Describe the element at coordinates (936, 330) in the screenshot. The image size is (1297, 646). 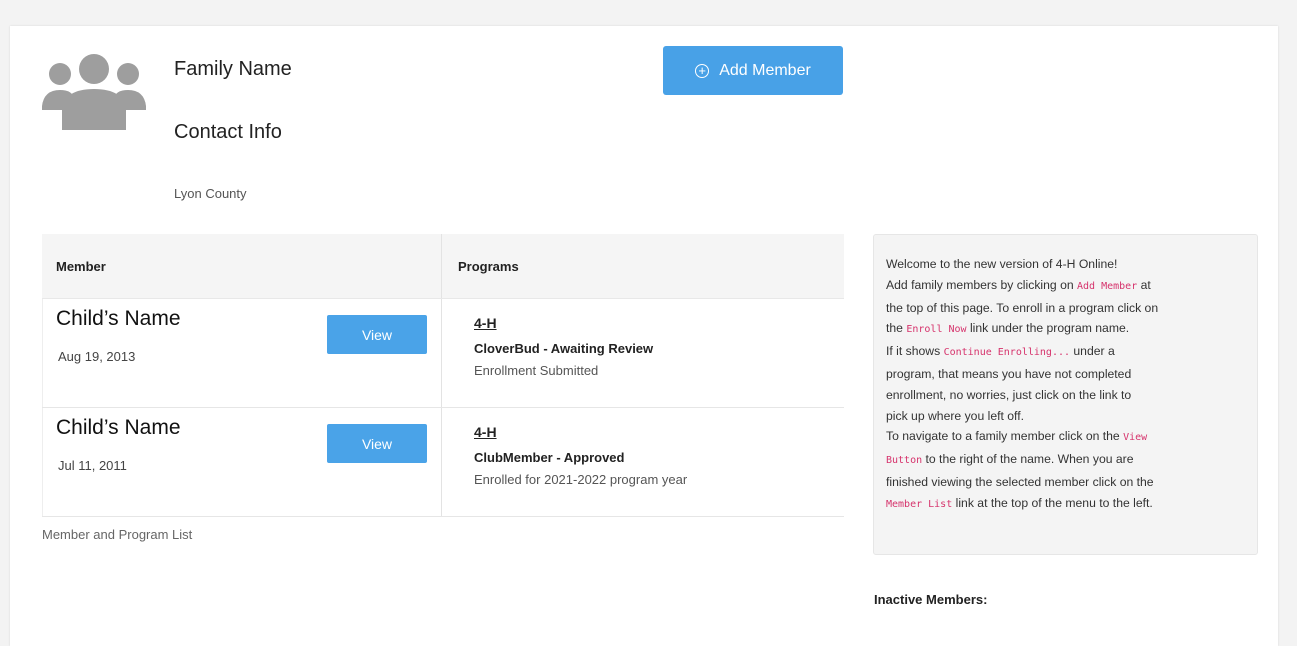
I see `enroll-now-code: Enroll Now` at that location.